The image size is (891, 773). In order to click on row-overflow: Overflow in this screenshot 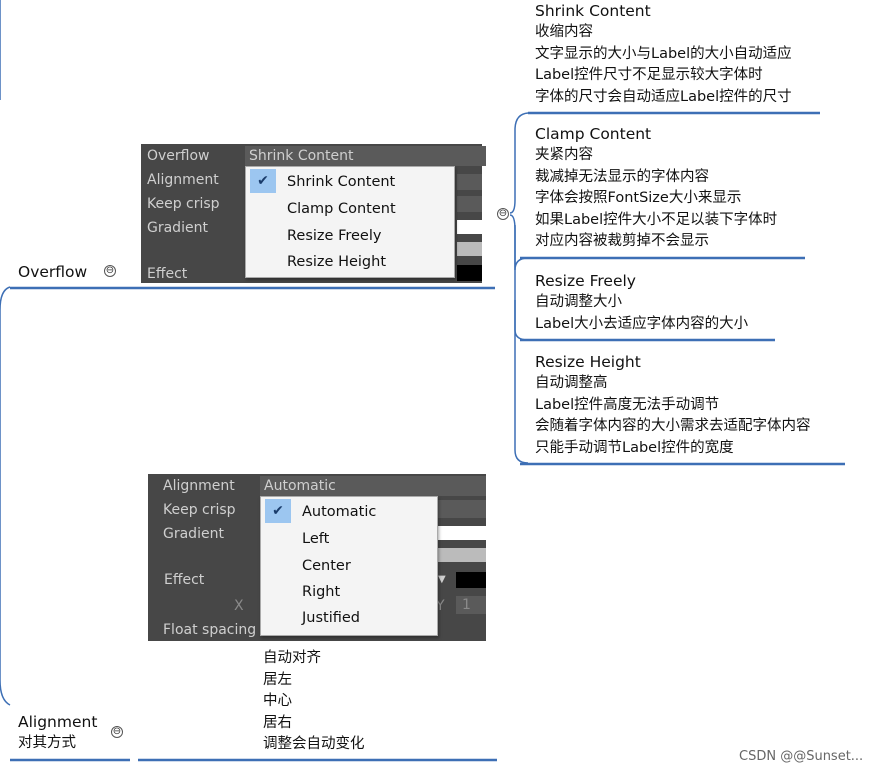, I will do `click(178, 156)`.